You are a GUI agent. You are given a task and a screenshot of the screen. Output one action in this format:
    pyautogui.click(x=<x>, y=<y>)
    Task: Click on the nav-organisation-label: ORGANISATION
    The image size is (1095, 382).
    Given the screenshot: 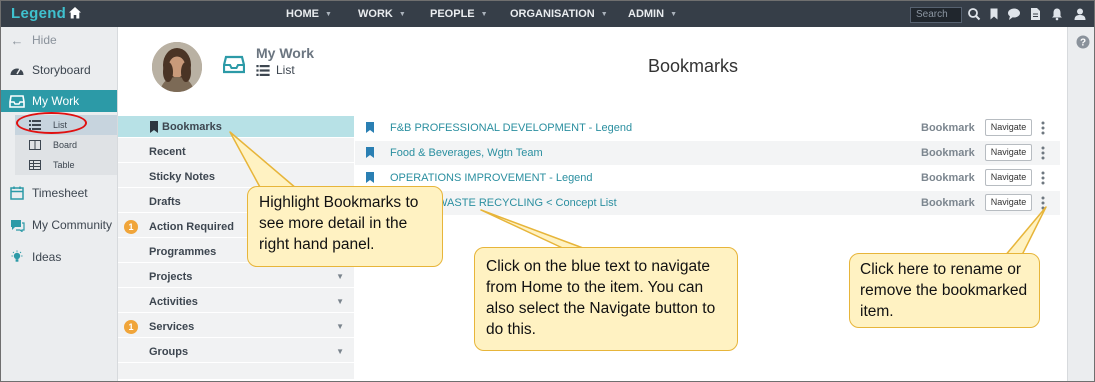 What is the action you would take?
    pyautogui.click(x=552, y=13)
    